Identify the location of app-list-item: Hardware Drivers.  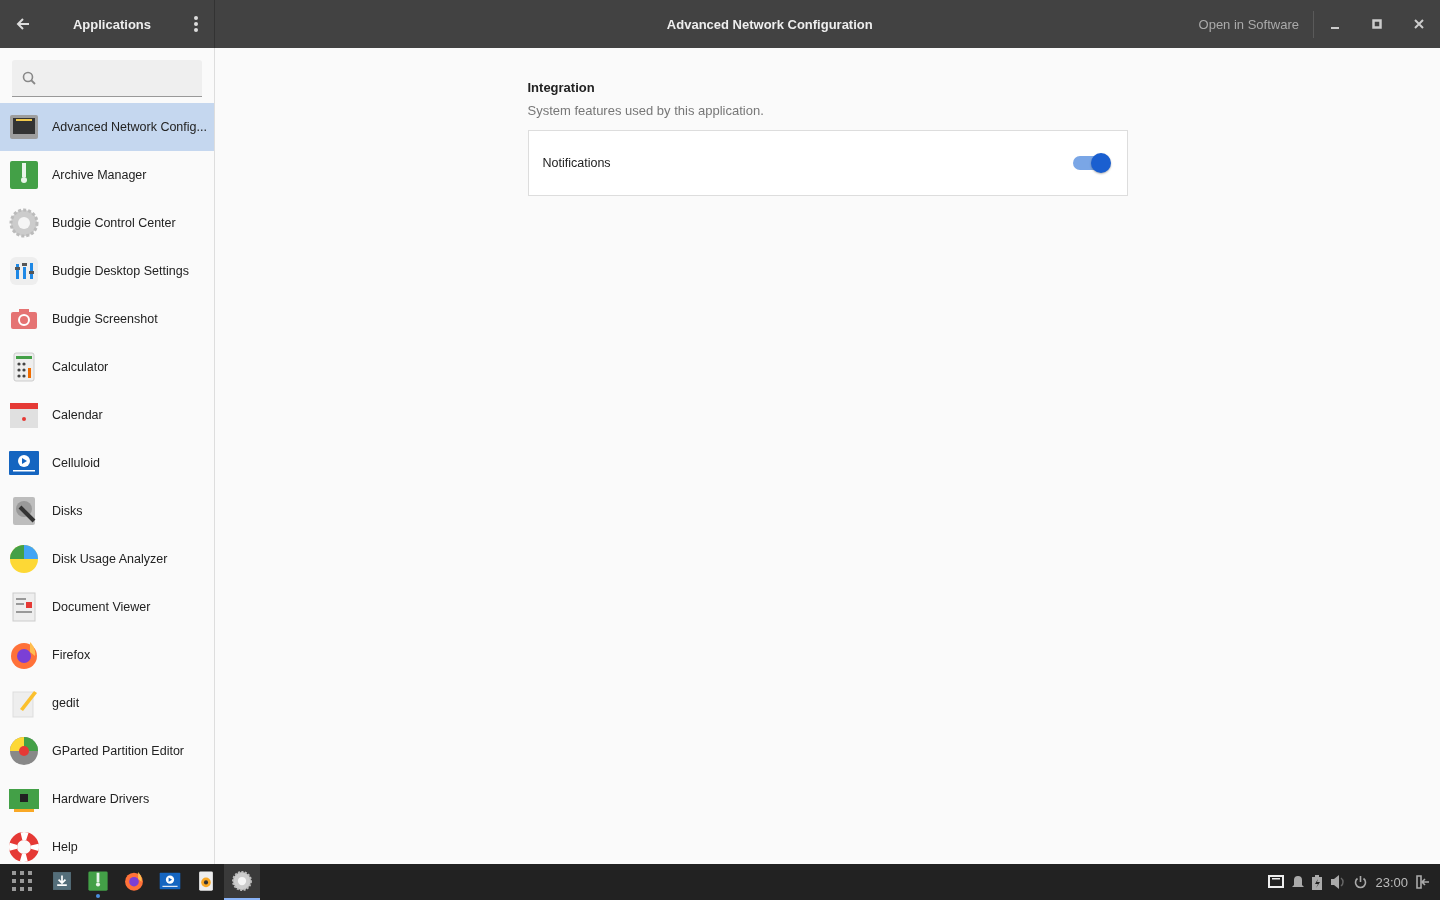
(107, 799).